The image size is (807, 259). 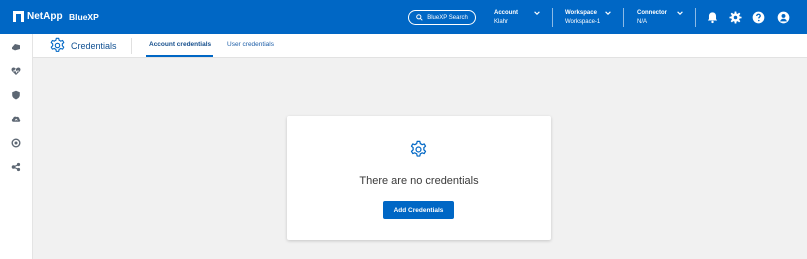 I want to click on page-title: Credentials, so click(x=94, y=46).